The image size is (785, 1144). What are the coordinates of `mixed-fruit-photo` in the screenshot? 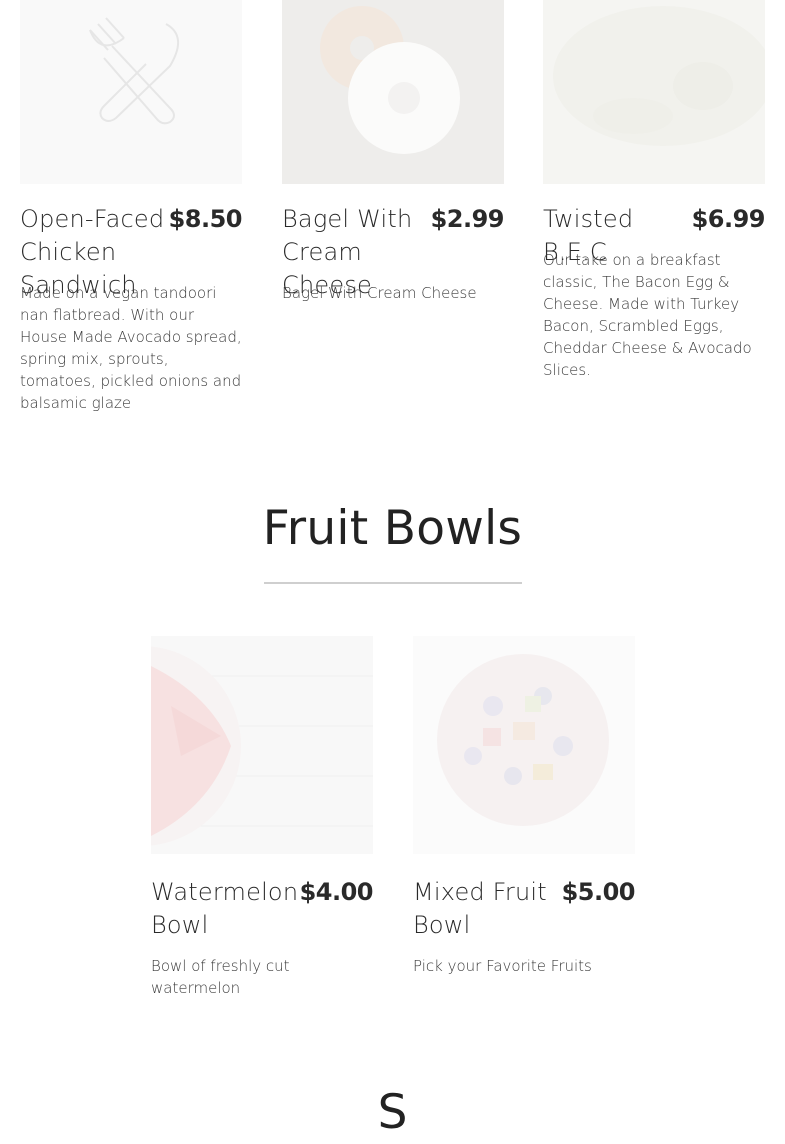 It's located at (524, 745).